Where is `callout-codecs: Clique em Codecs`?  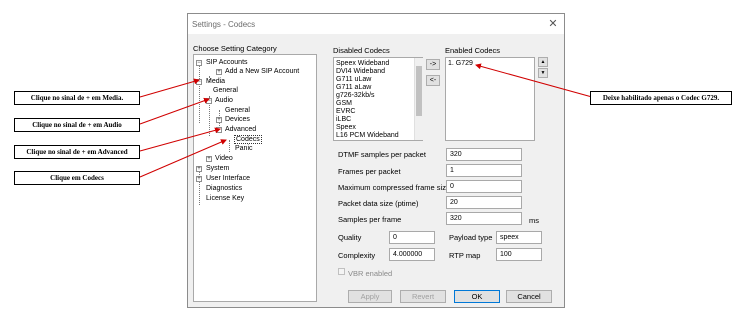
callout-codecs: Clique em Codecs is located at coordinates (77, 178).